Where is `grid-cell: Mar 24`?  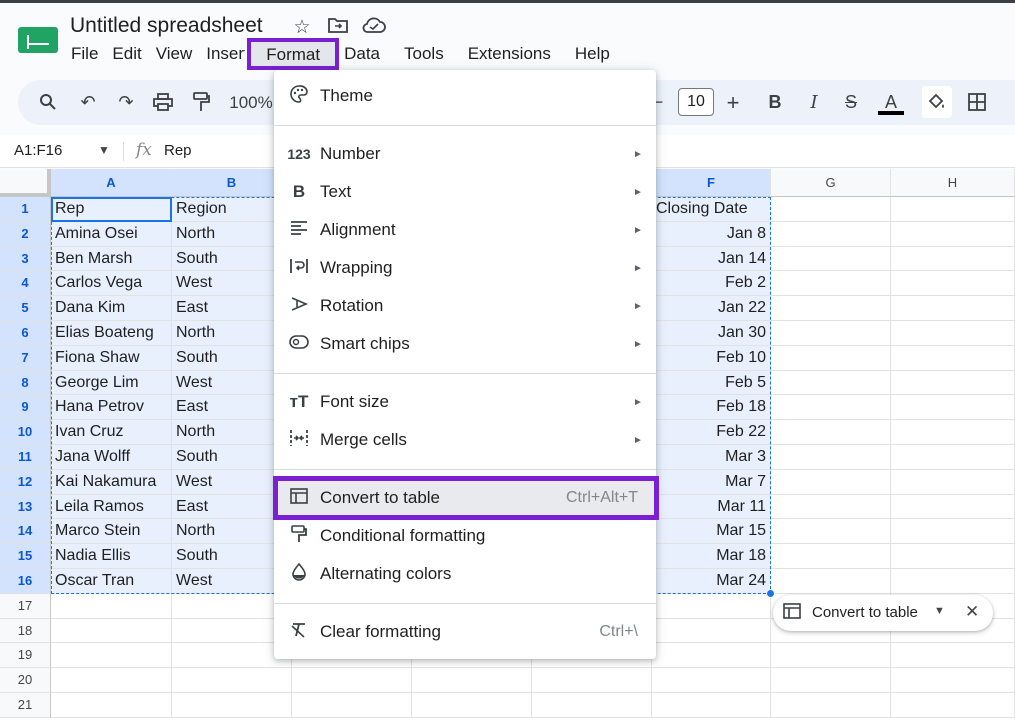 grid-cell: Mar 24 is located at coordinates (711, 581).